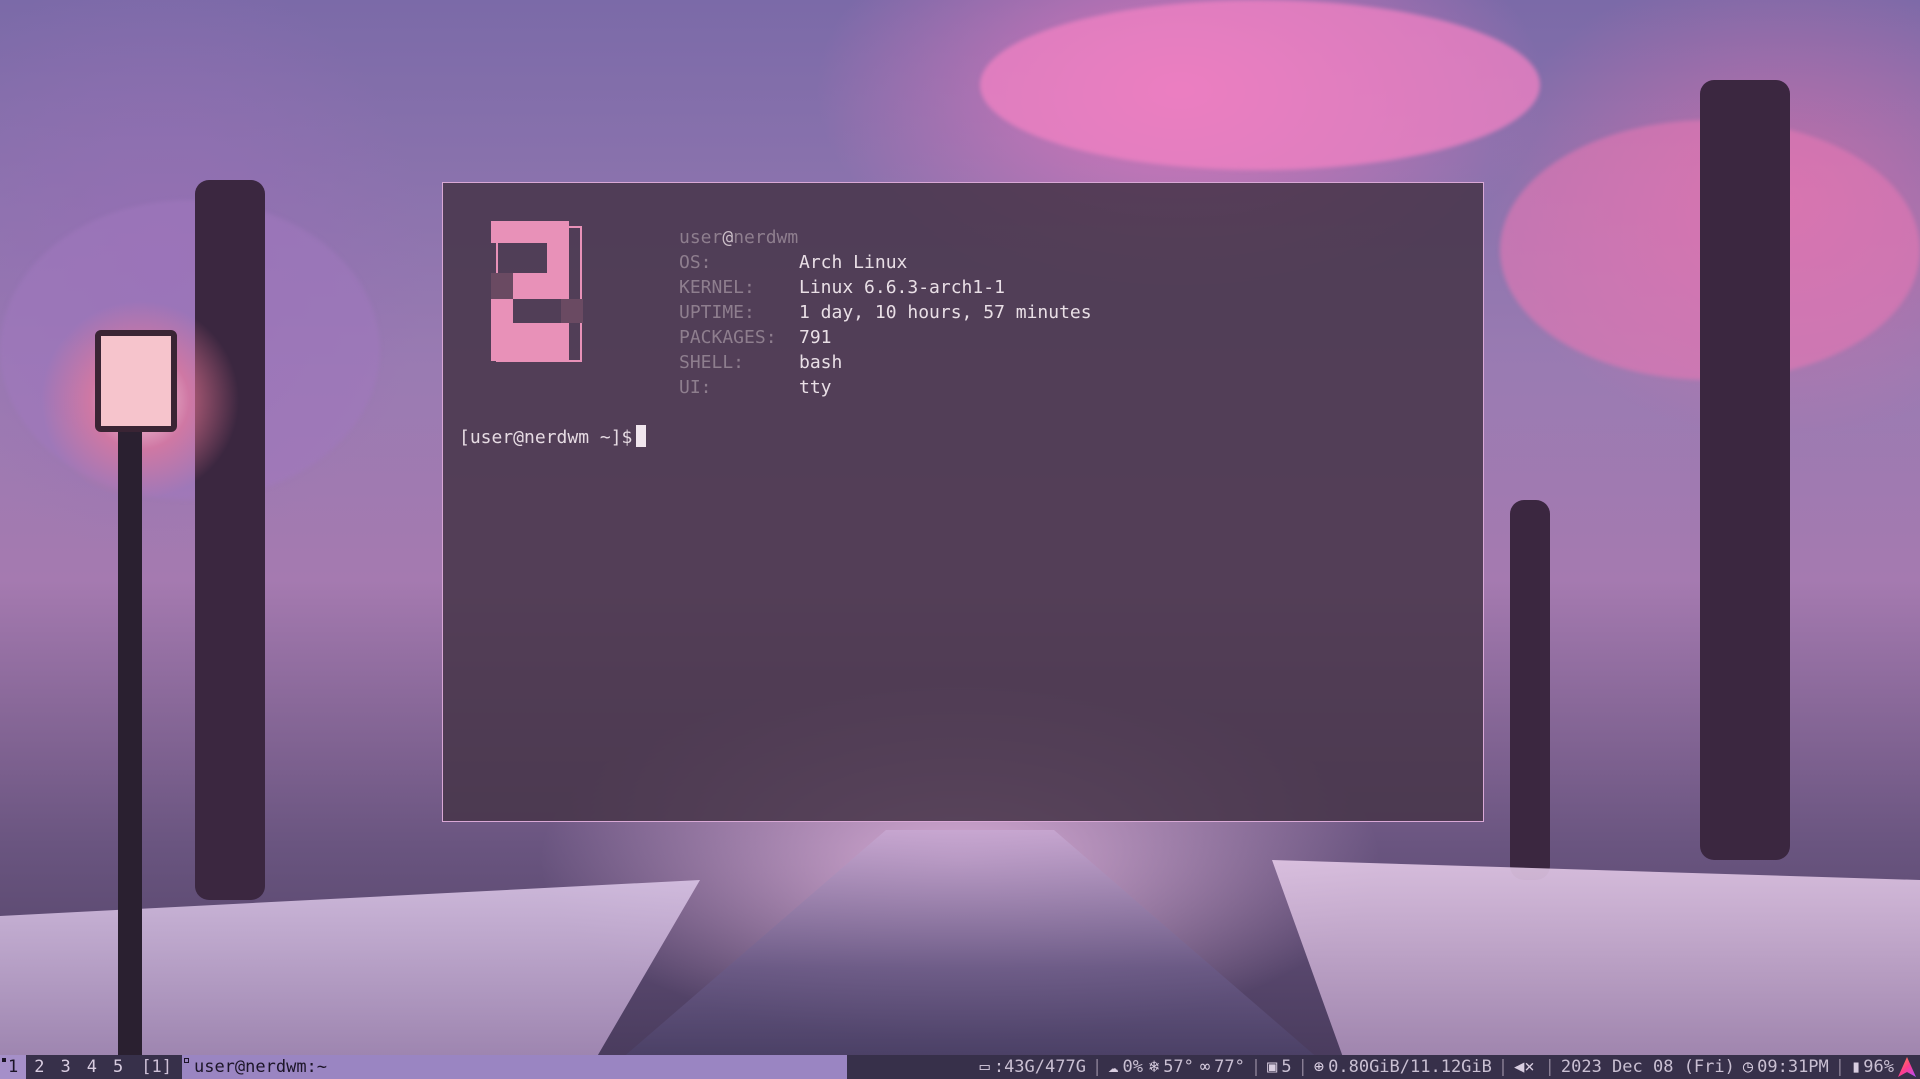 The image size is (1920, 1079). I want to click on clock-icon: ◷, so click(1748, 1067).